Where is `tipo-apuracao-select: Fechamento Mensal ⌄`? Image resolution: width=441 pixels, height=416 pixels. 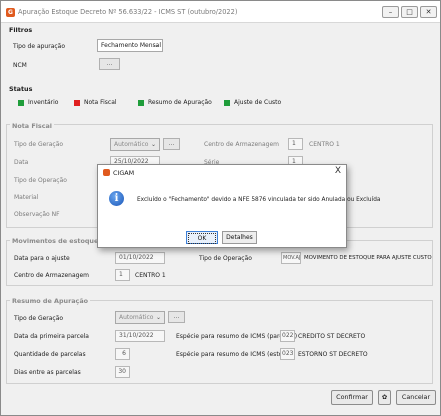
tipo-apuracao-select: Fechamento Mensal ⌄ is located at coordinates (130, 45).